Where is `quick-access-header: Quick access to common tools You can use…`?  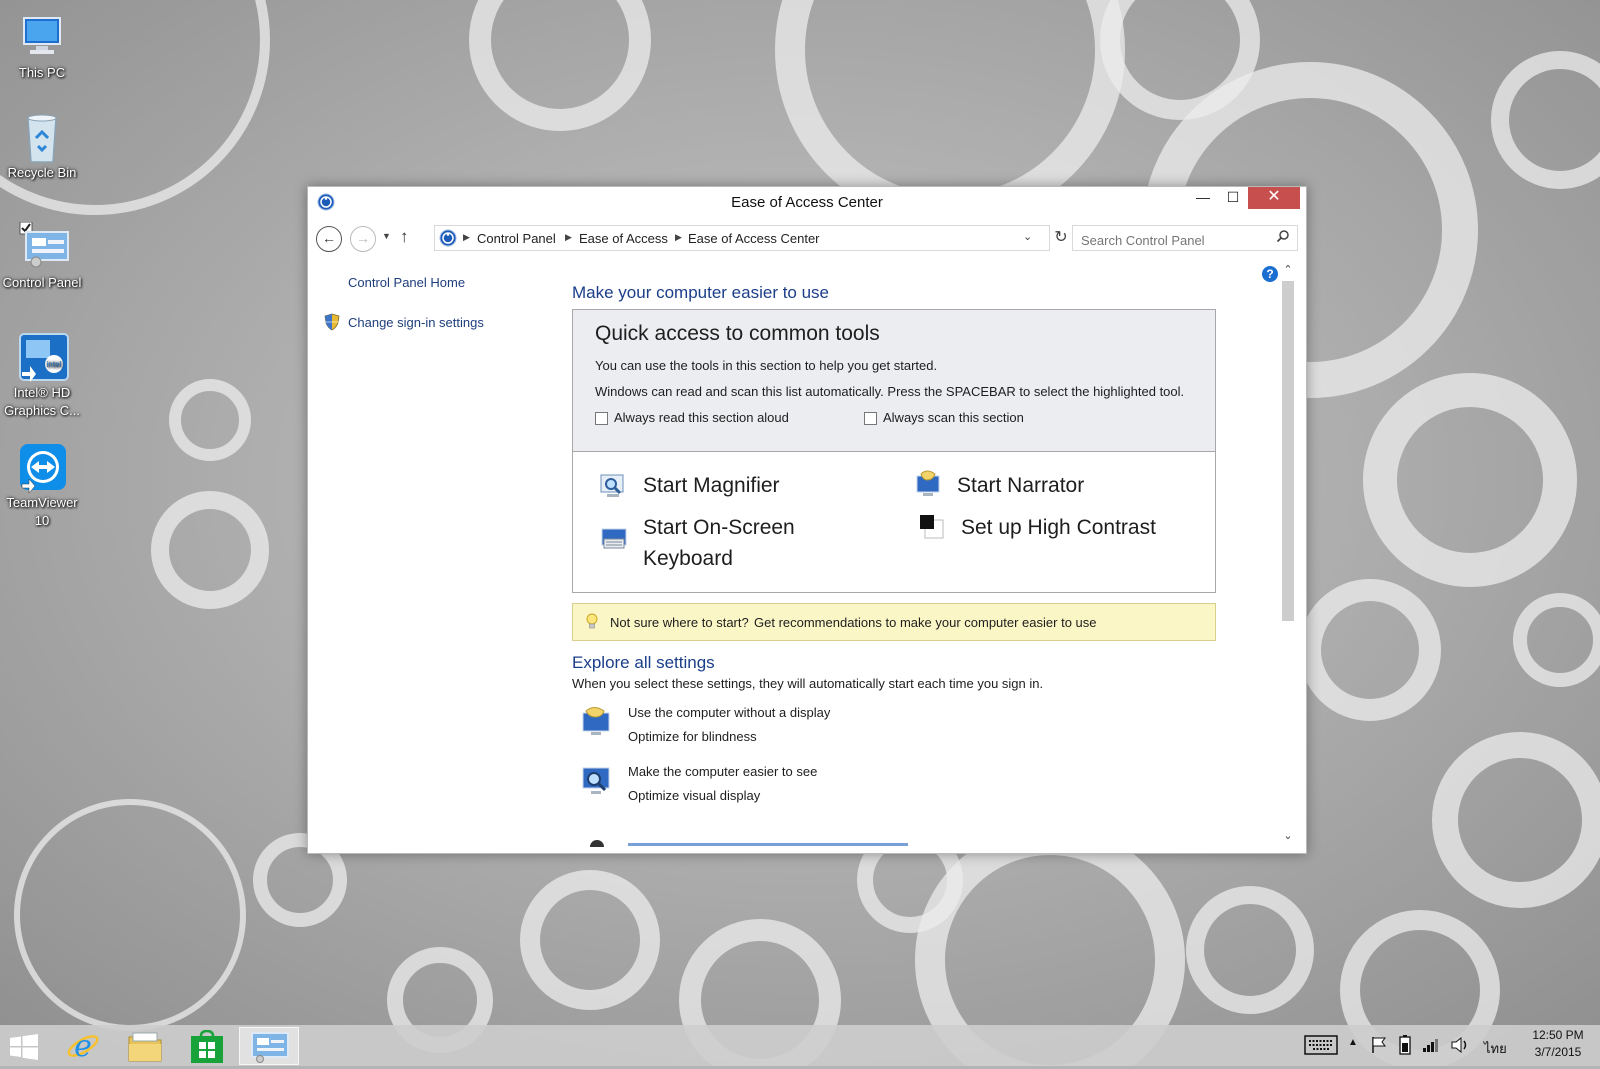 quick-access-header: Quick access to common tools You can use… is located at coordinates (894, 381).